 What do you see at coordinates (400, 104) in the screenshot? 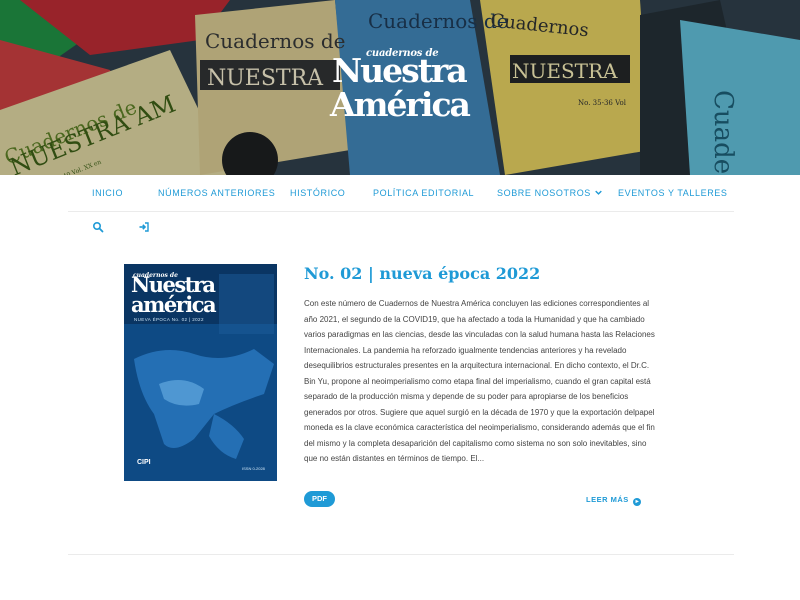
I see `logo-line-2: América` at bounding box center [400, 104].